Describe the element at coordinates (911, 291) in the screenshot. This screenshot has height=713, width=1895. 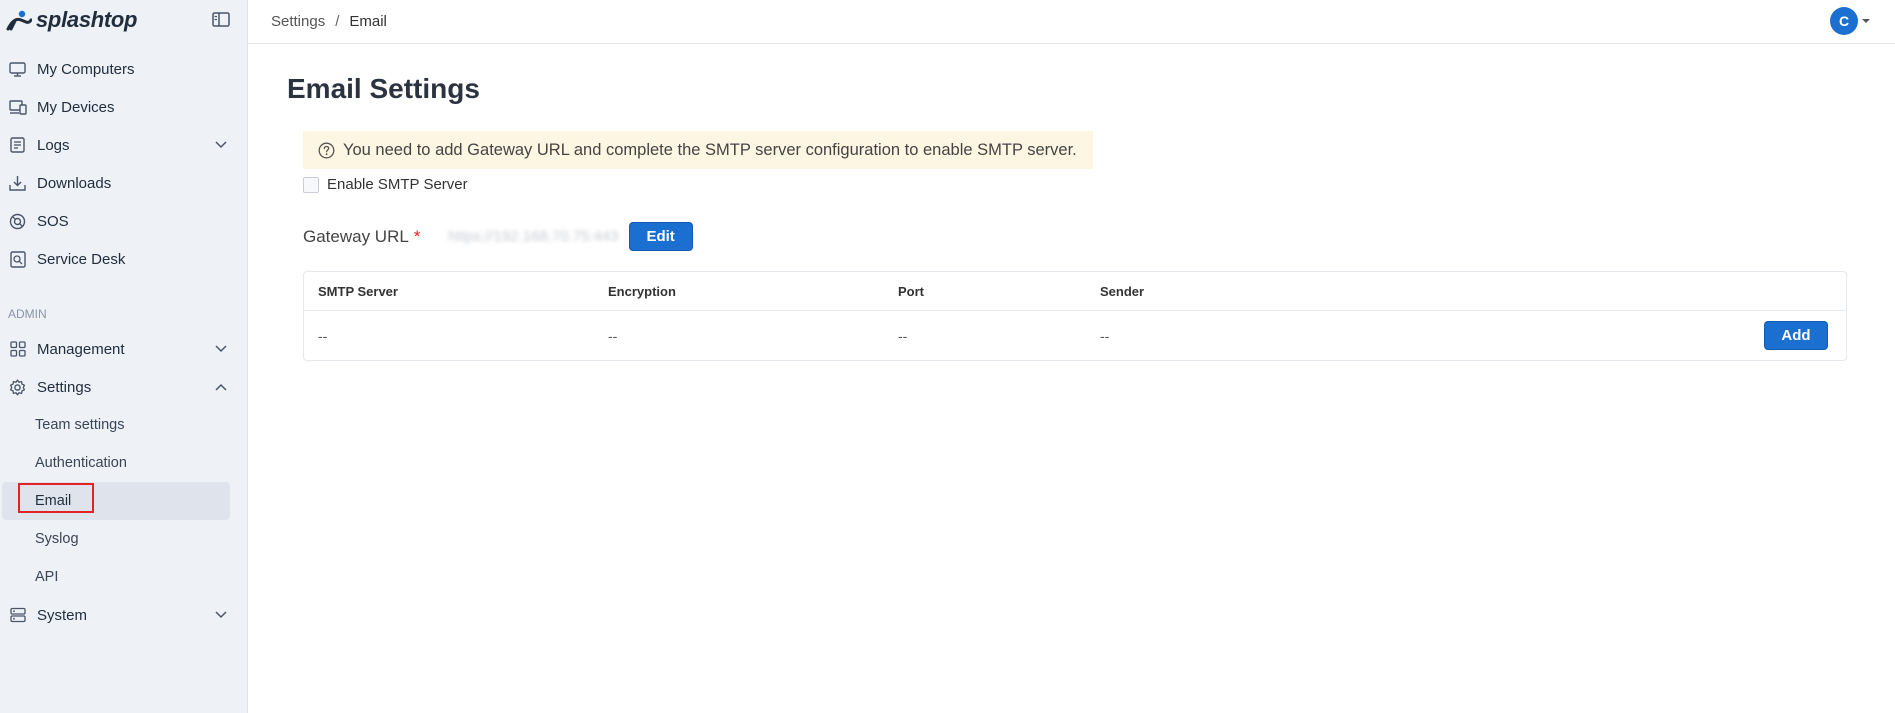
I see `column-header-port: Port` at that location.